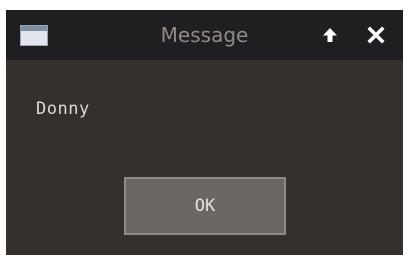 This screenshot has width=409, height=255. I want to click on maximize-button, so click(330, 35).